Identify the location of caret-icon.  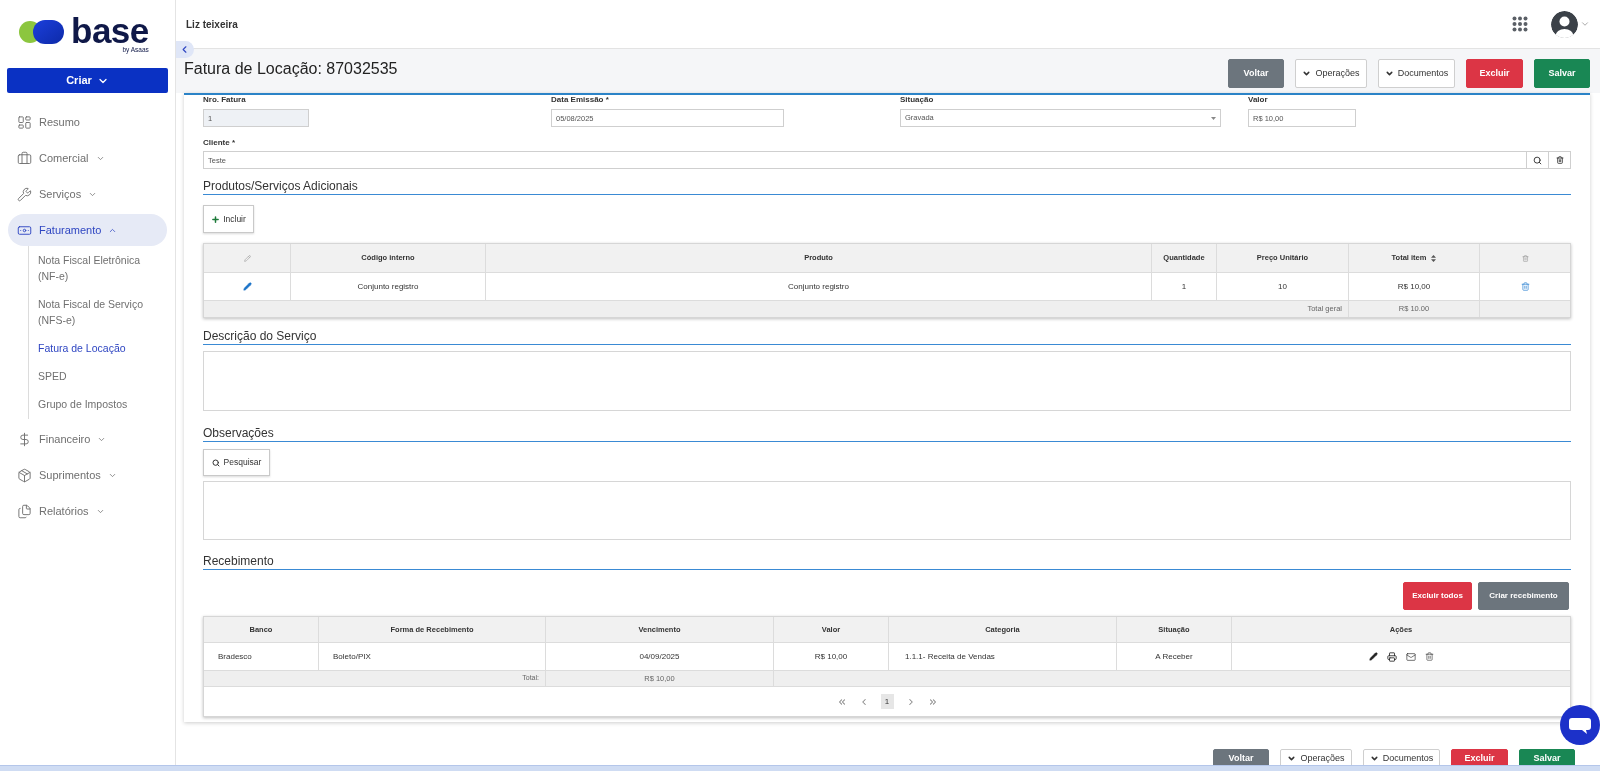
(1213, 118).